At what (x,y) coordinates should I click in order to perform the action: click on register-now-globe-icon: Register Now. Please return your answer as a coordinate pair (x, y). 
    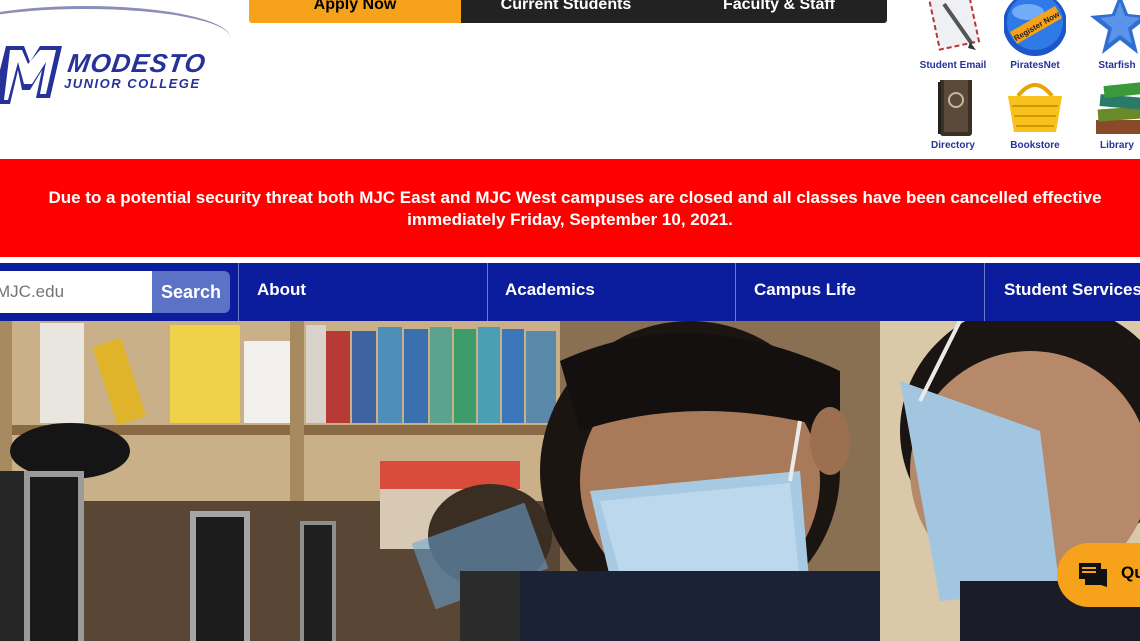
    Looking at the image, I should click on (1035, 29).